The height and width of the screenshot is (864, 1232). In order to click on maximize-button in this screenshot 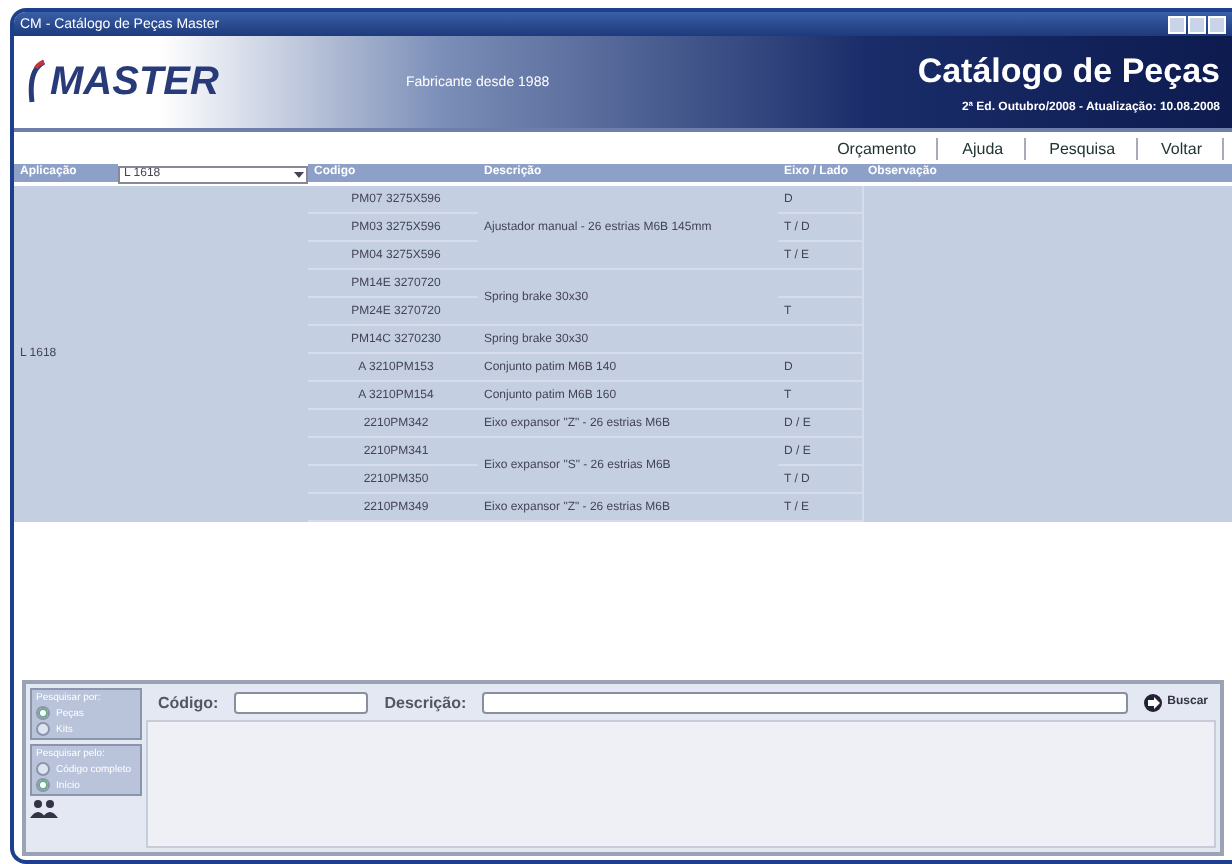, I will do `click(1197, 24)`.